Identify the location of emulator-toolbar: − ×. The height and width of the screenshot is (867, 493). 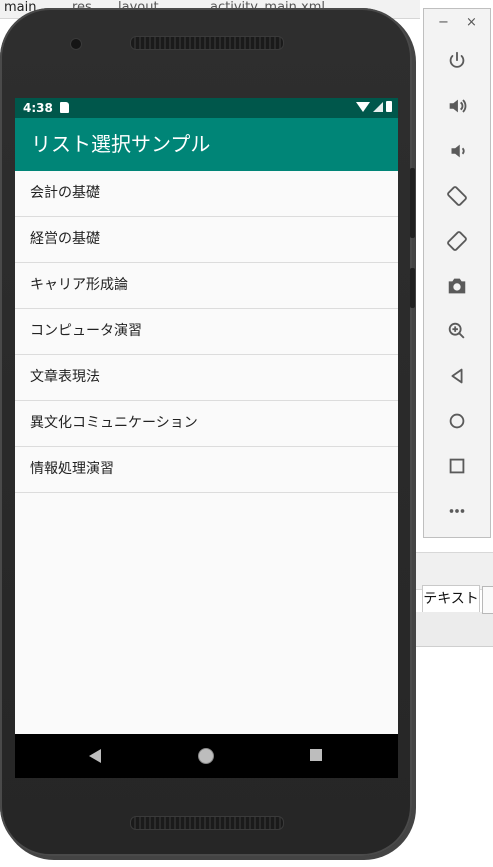
(457, 273).